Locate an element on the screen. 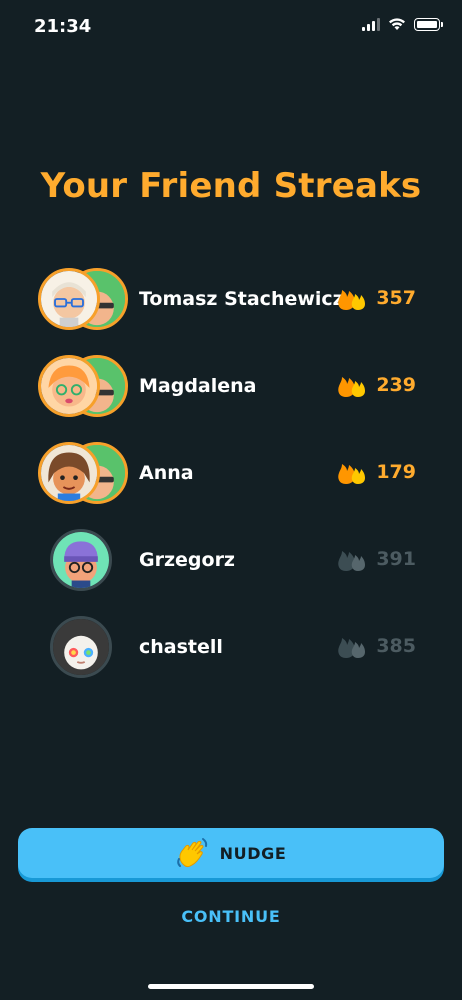 The height and width of the screenshot is (1000, 462). streak-badge: 385 is located at coordinates (376, 646).